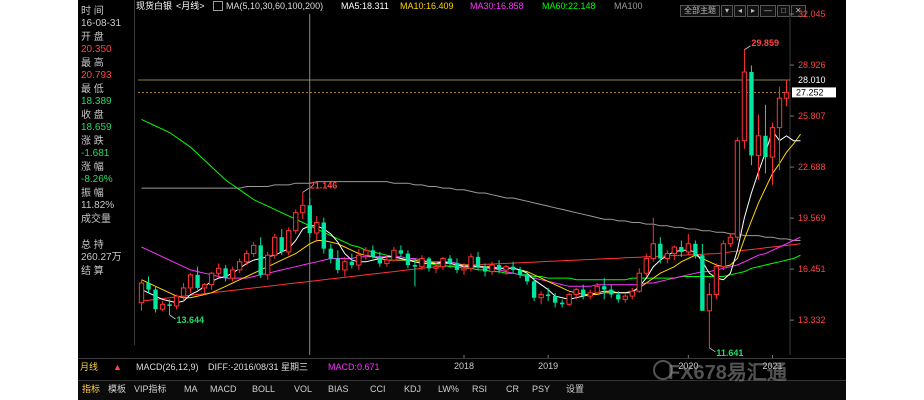 The image size is (924, 400). I want to click on y-tick-label: 25.807, so click(812, 116).